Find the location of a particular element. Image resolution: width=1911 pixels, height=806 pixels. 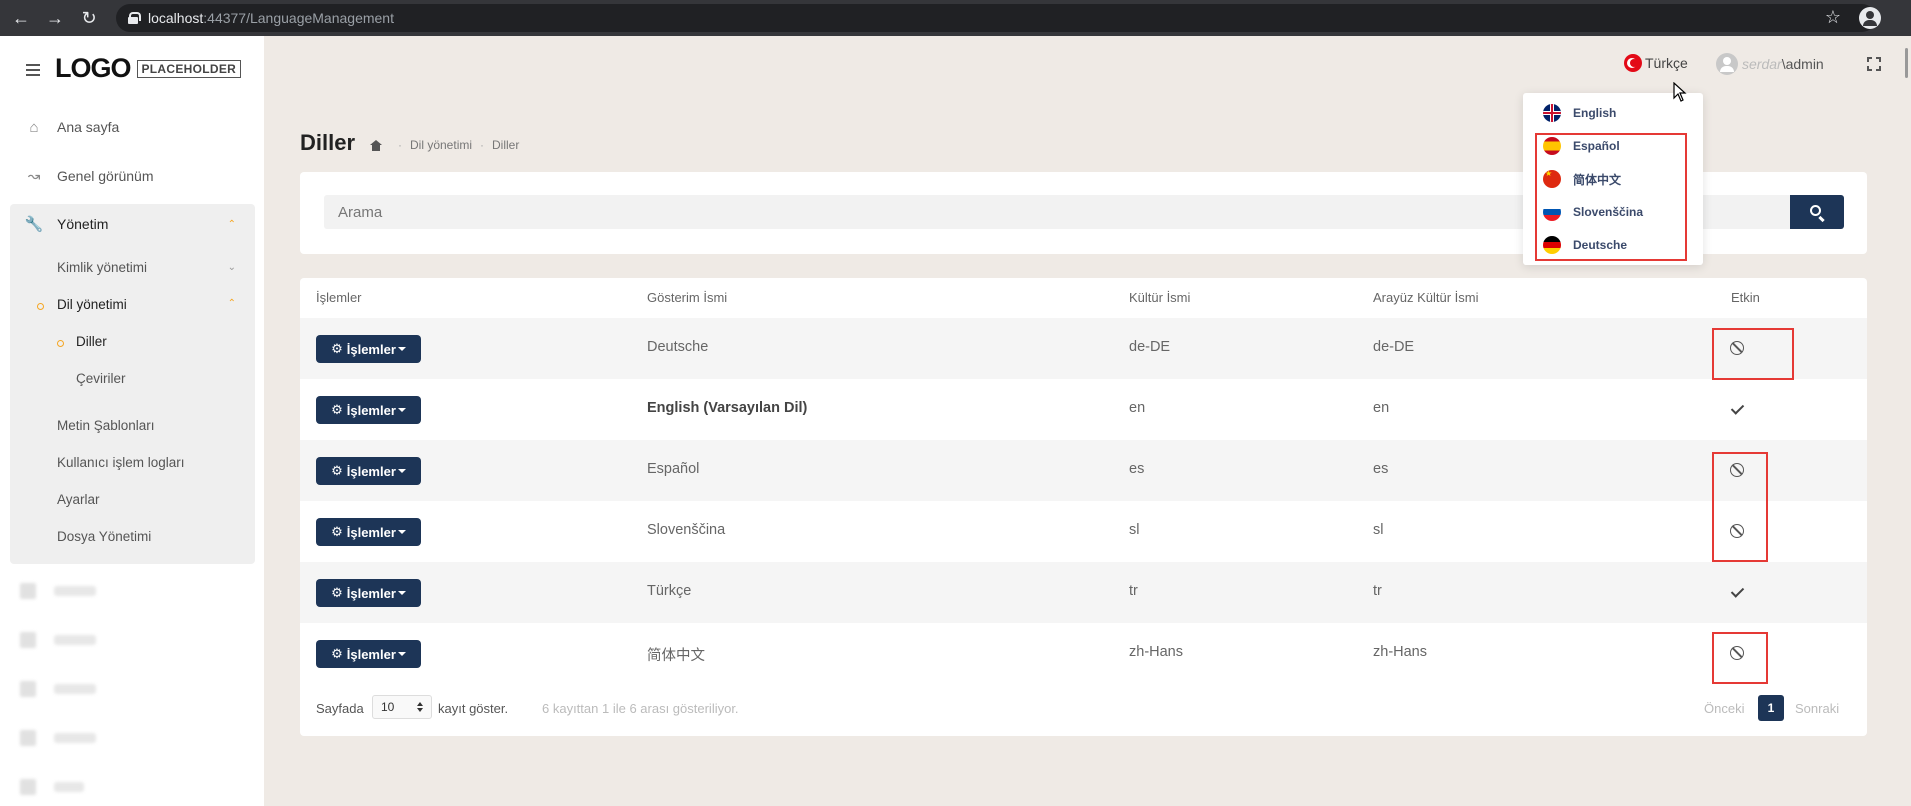

column-header-culture-name: Kültür İsmi is located at coordinates (1159, 297).